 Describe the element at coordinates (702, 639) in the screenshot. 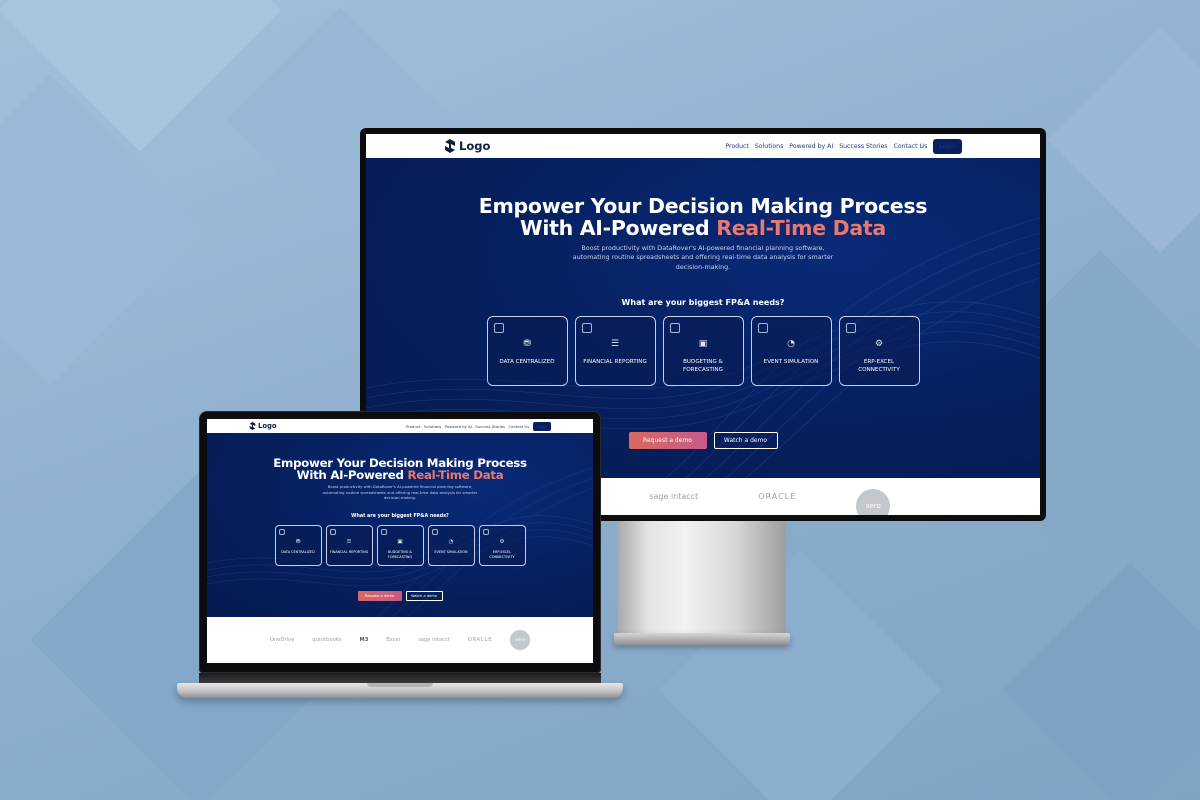

I see `monitor-stand-base` at that location.